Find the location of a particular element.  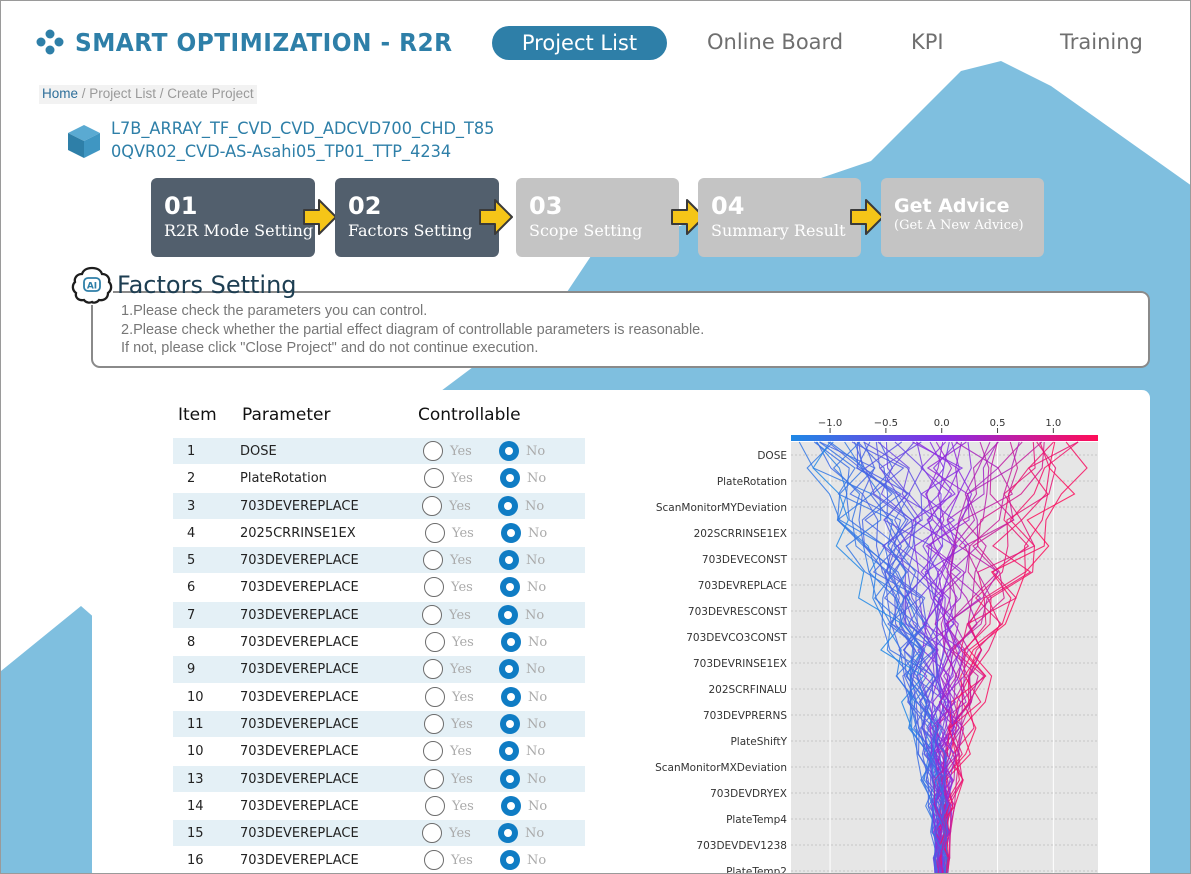

col-header-controllable: Controllable is located at coordinates (469, 415).